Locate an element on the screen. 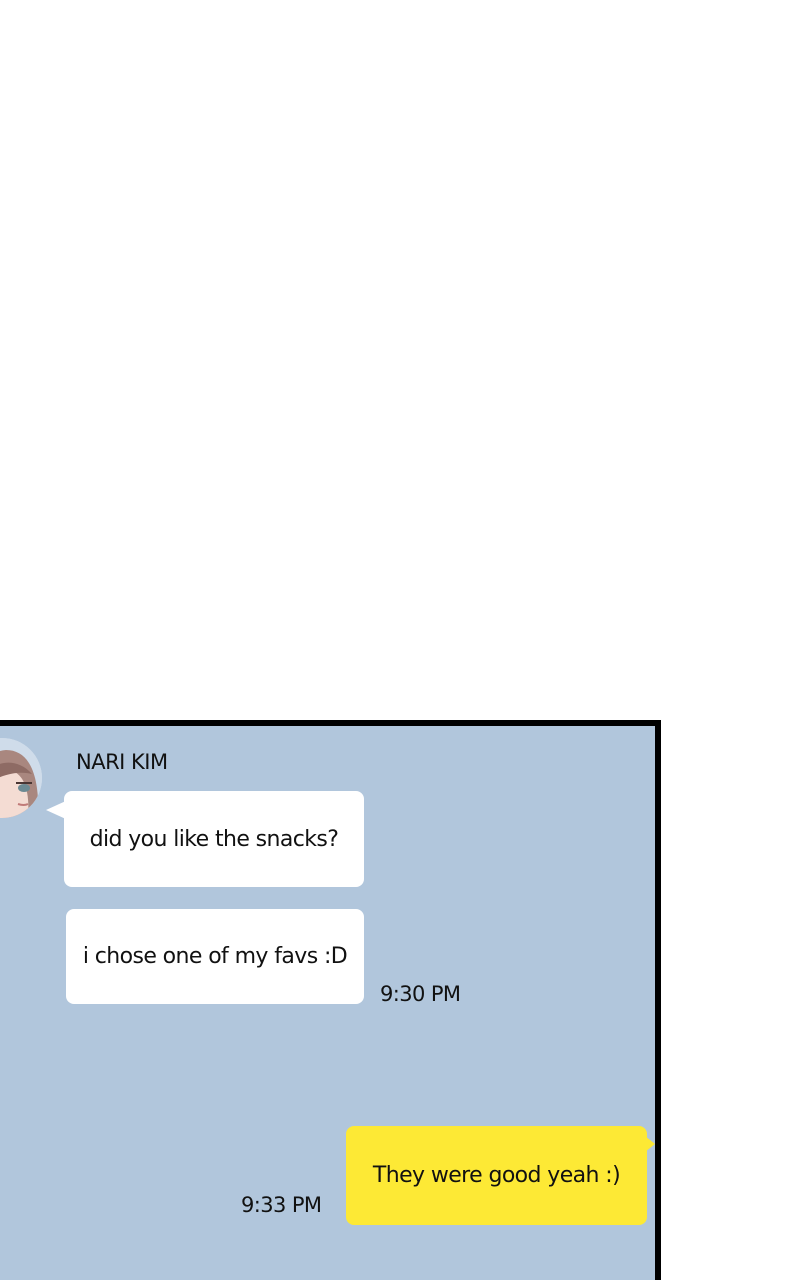 The height and width of the screenshot is (1280, 800). message-text: did you like the snacks? is located at coordinates (214, 839).